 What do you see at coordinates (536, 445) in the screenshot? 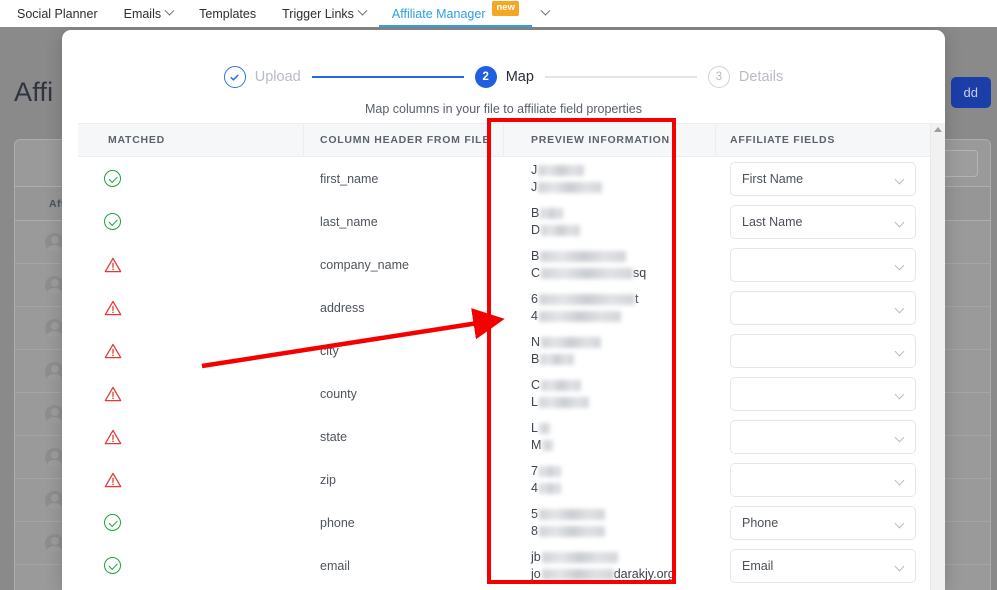
I see `preview-prefix: M` at bounding box center [536, 445].